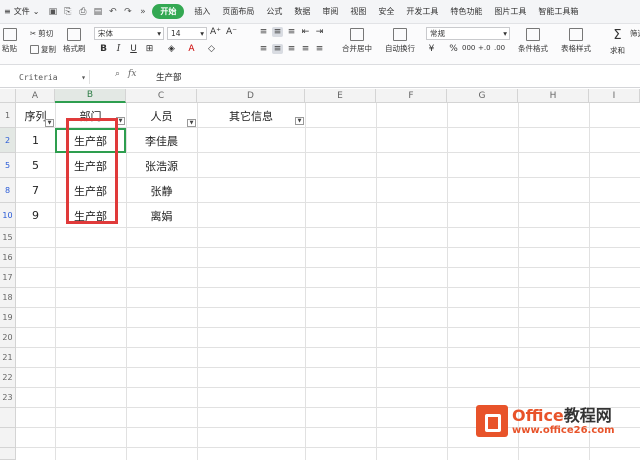  What do you see at coordinates (319, 32) in the screenshot?
I see `indent-right-icon: ⇥` at bounding box center [319, 32].